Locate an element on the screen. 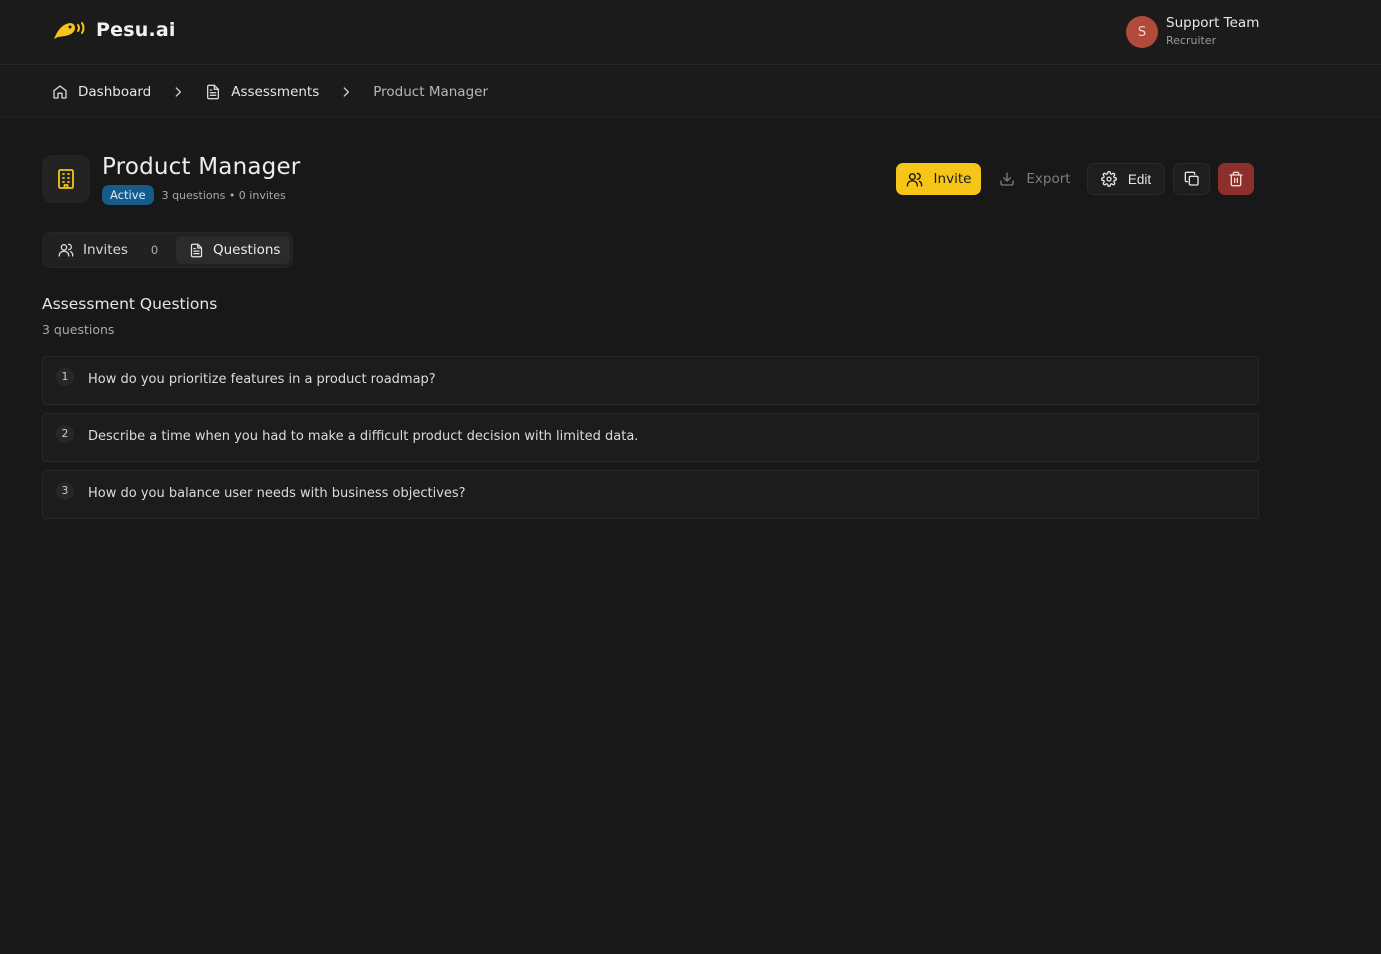 The height and width of the screenshot is (954, 1381). top-bar: Pesu.ai S Support Team Recruiter is located at coordinates (690, 32).